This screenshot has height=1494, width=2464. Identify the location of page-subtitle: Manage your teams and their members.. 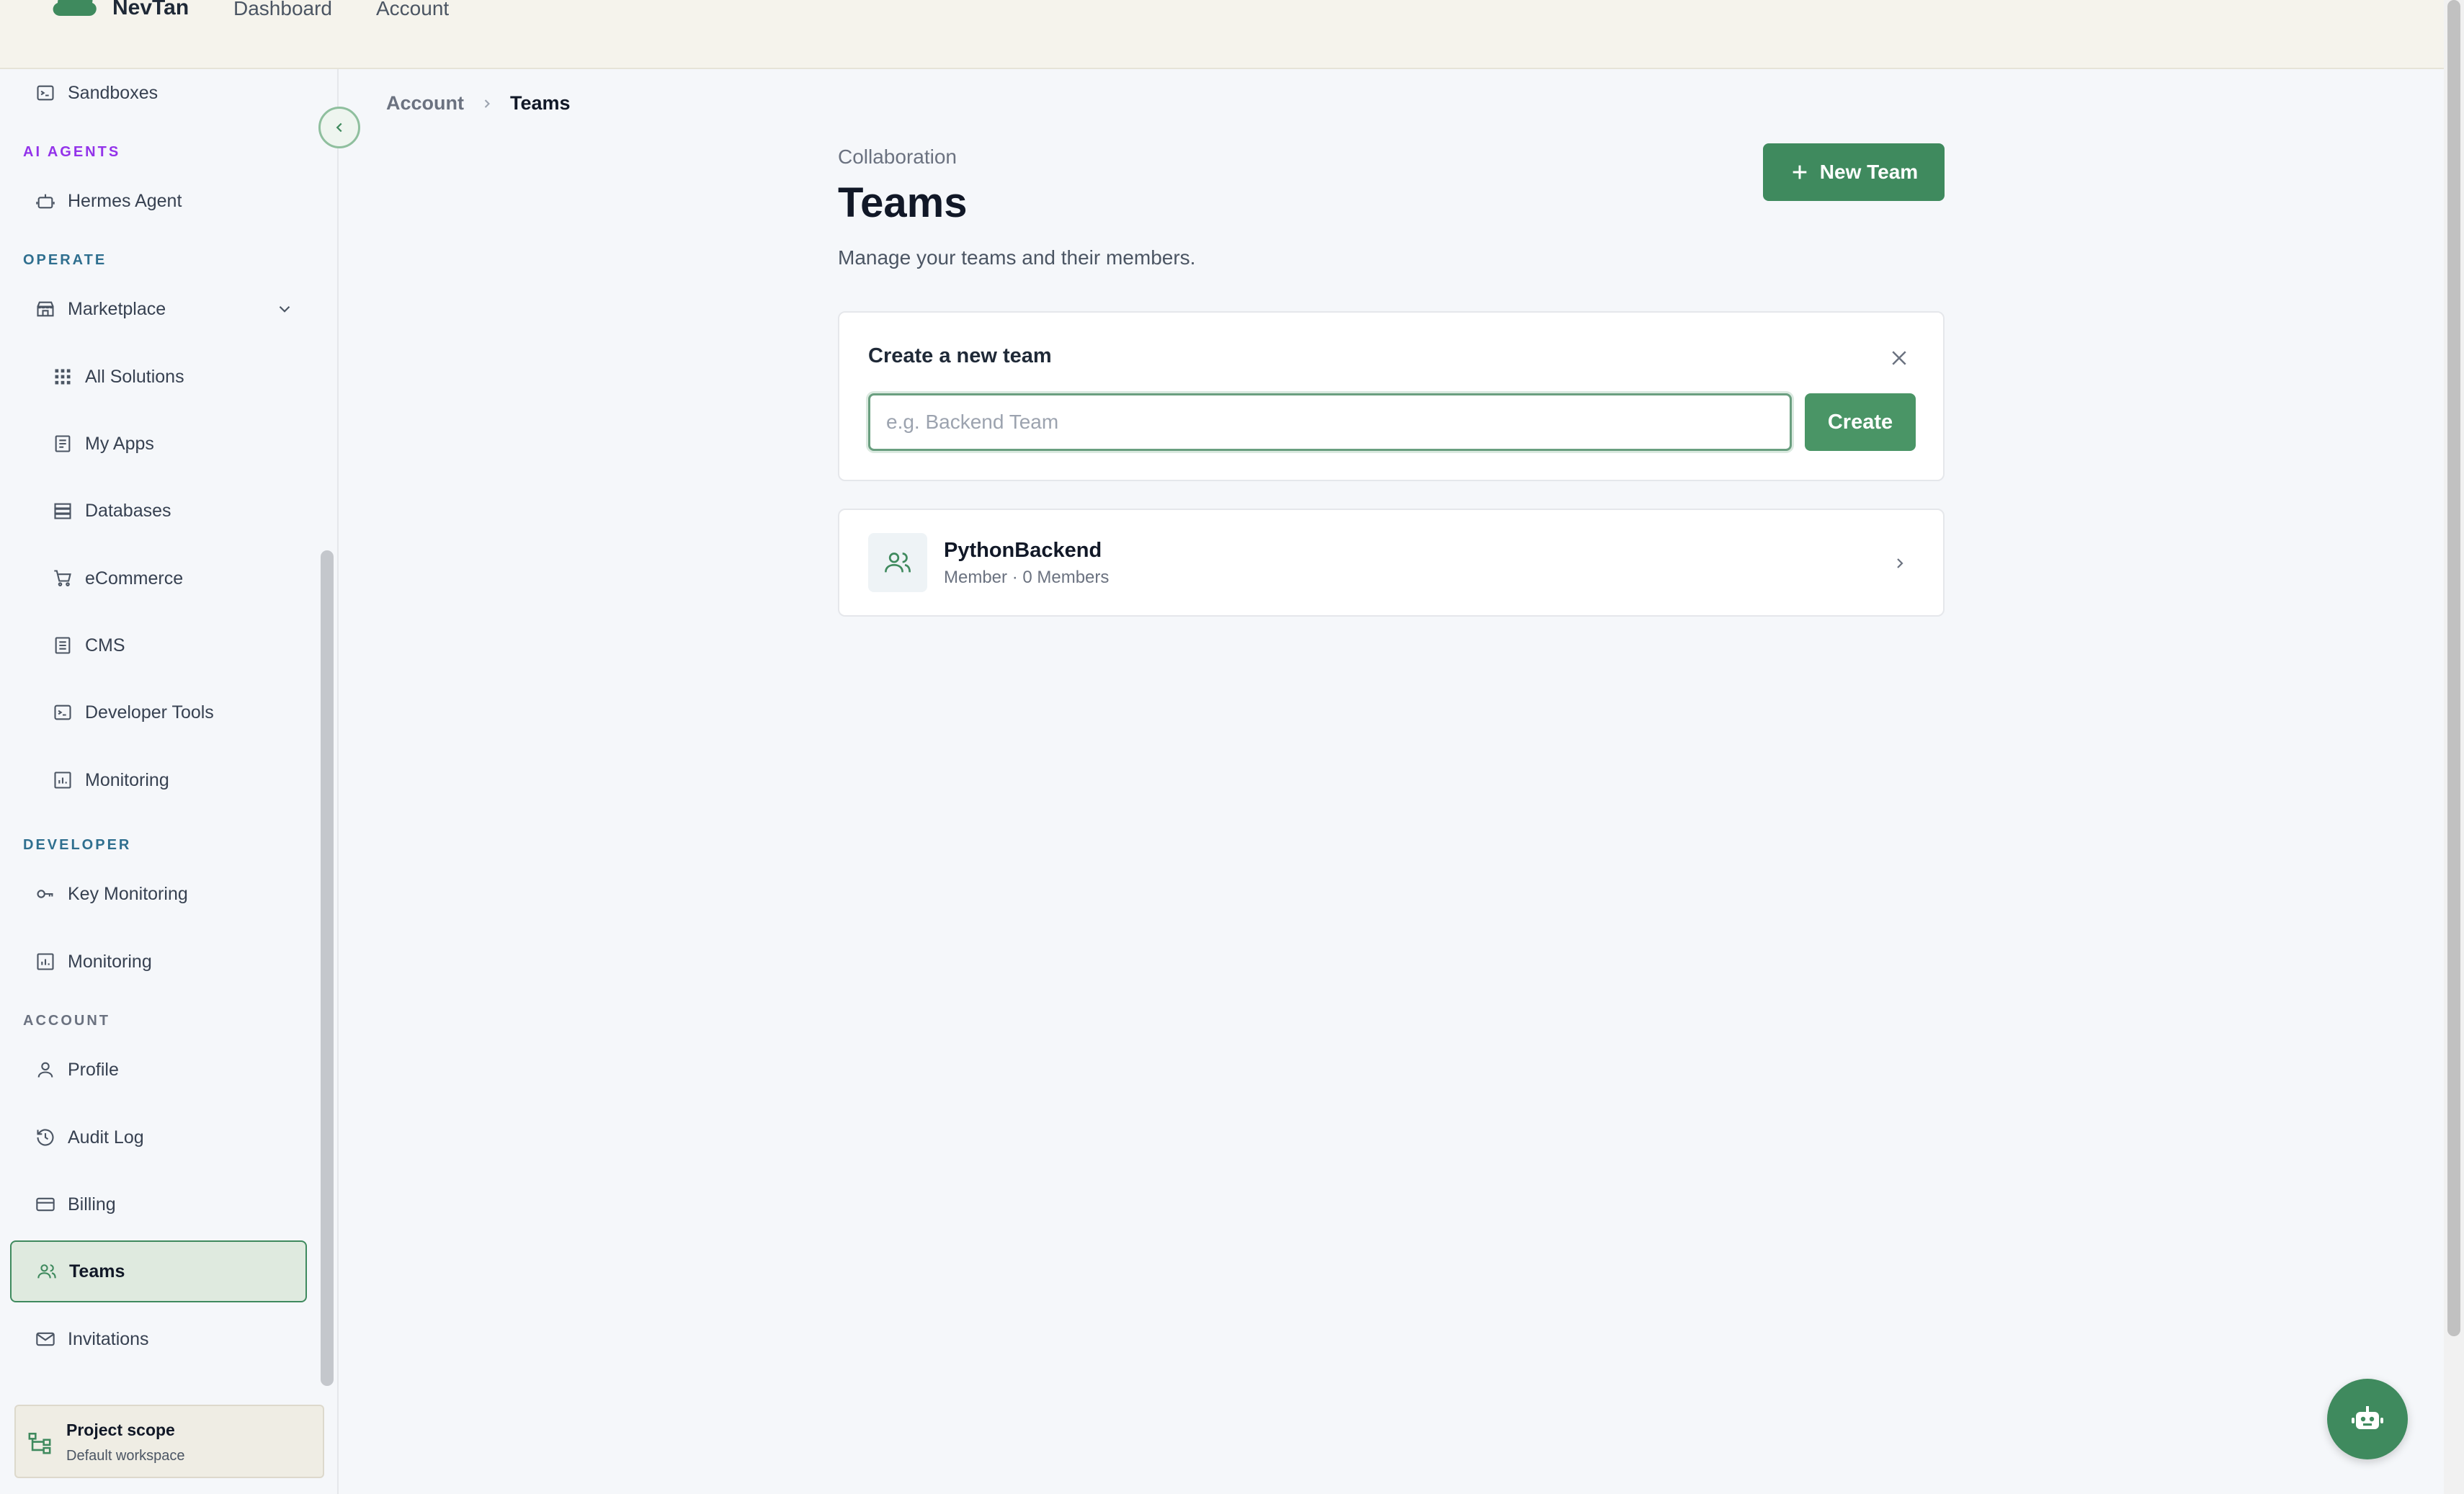
(1017, 257).